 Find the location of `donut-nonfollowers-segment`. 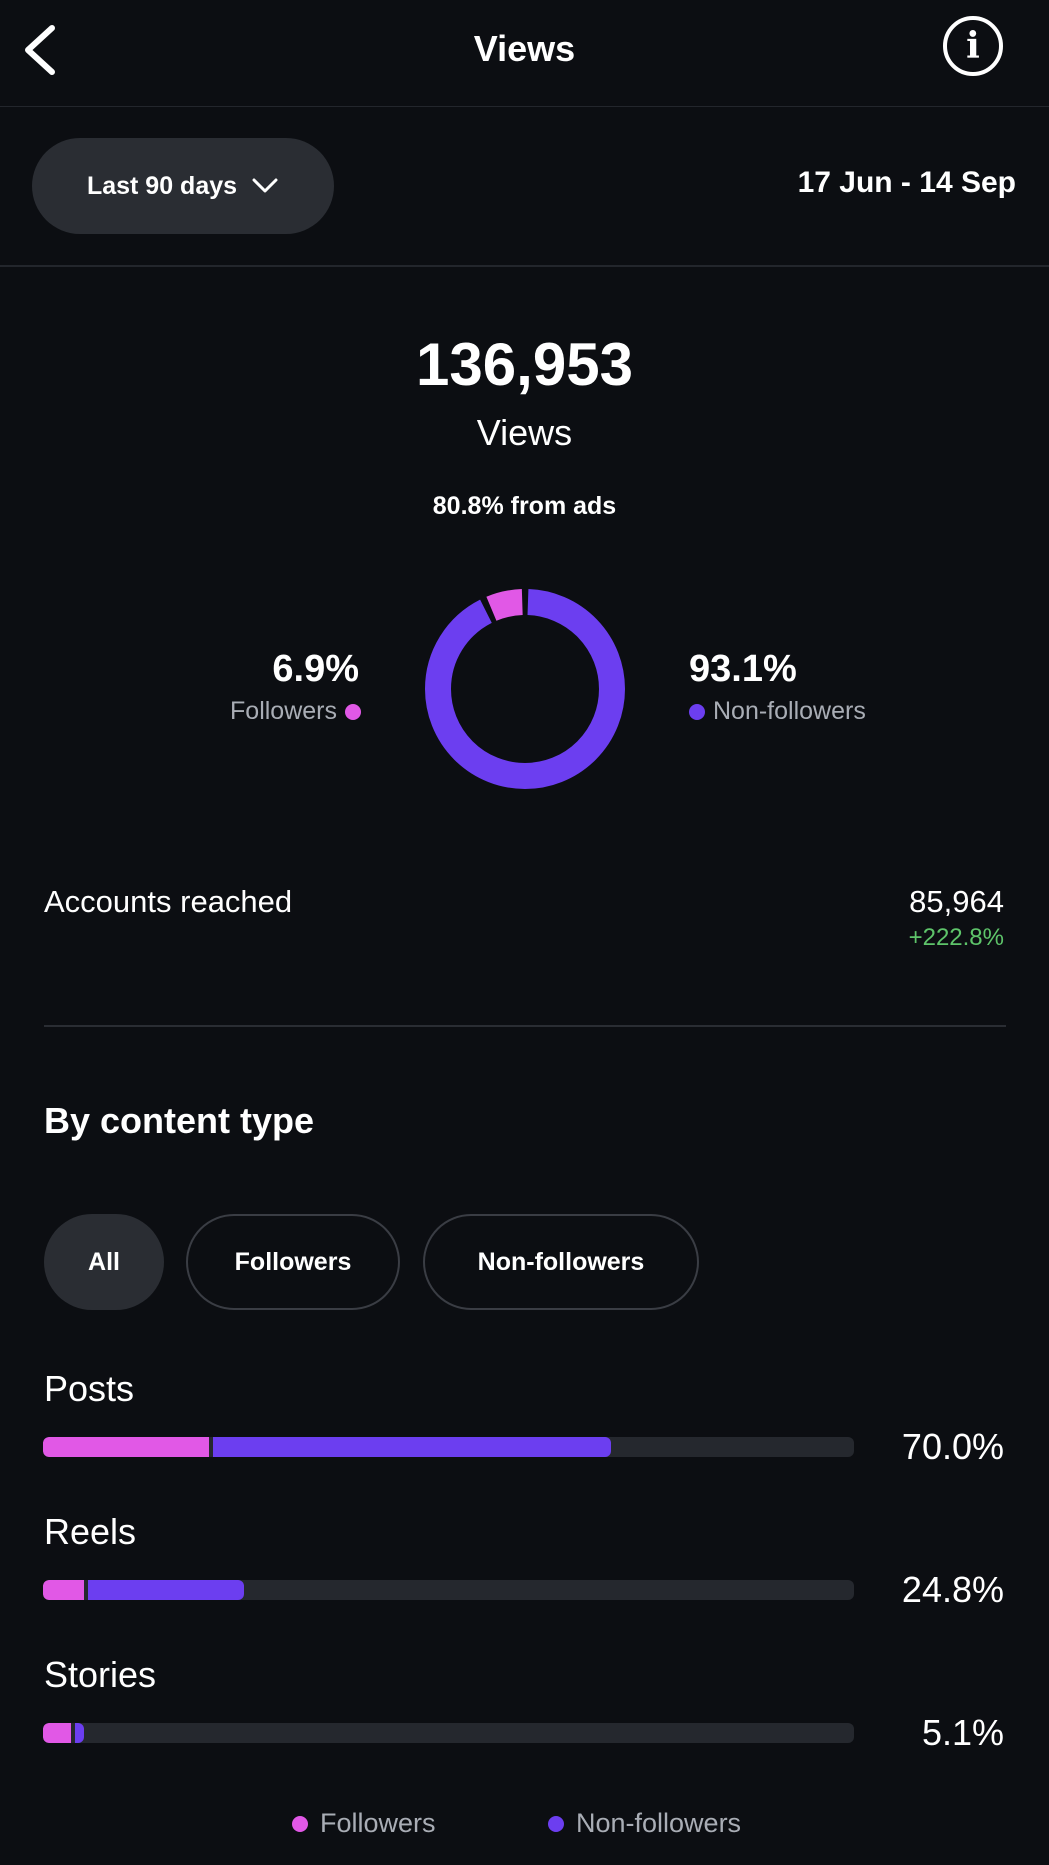

donut-nonfollowers-segment is located at coordinates (525, 689).